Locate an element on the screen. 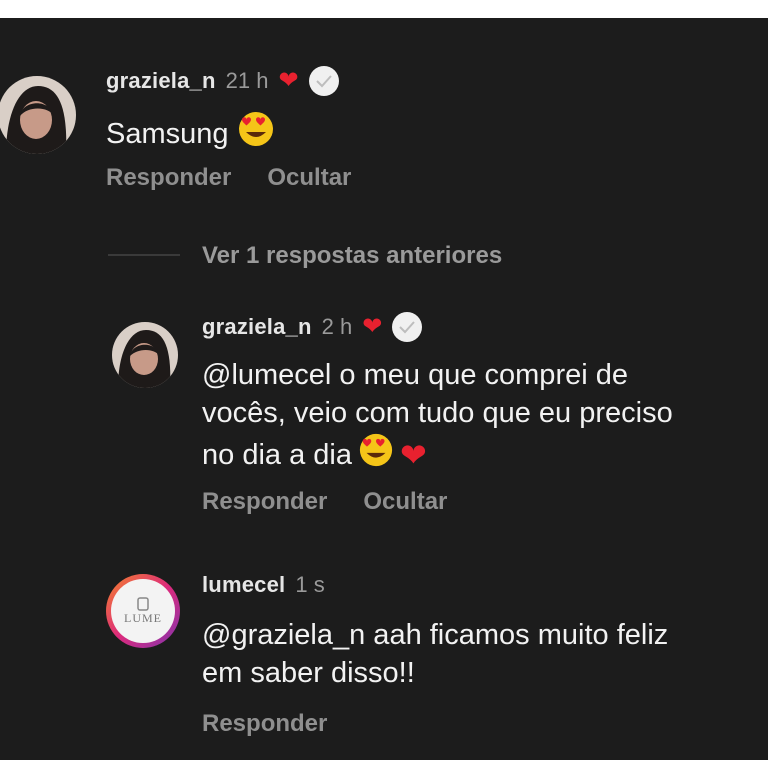  brand-logo: LUME is located at coordinates (143, 611).